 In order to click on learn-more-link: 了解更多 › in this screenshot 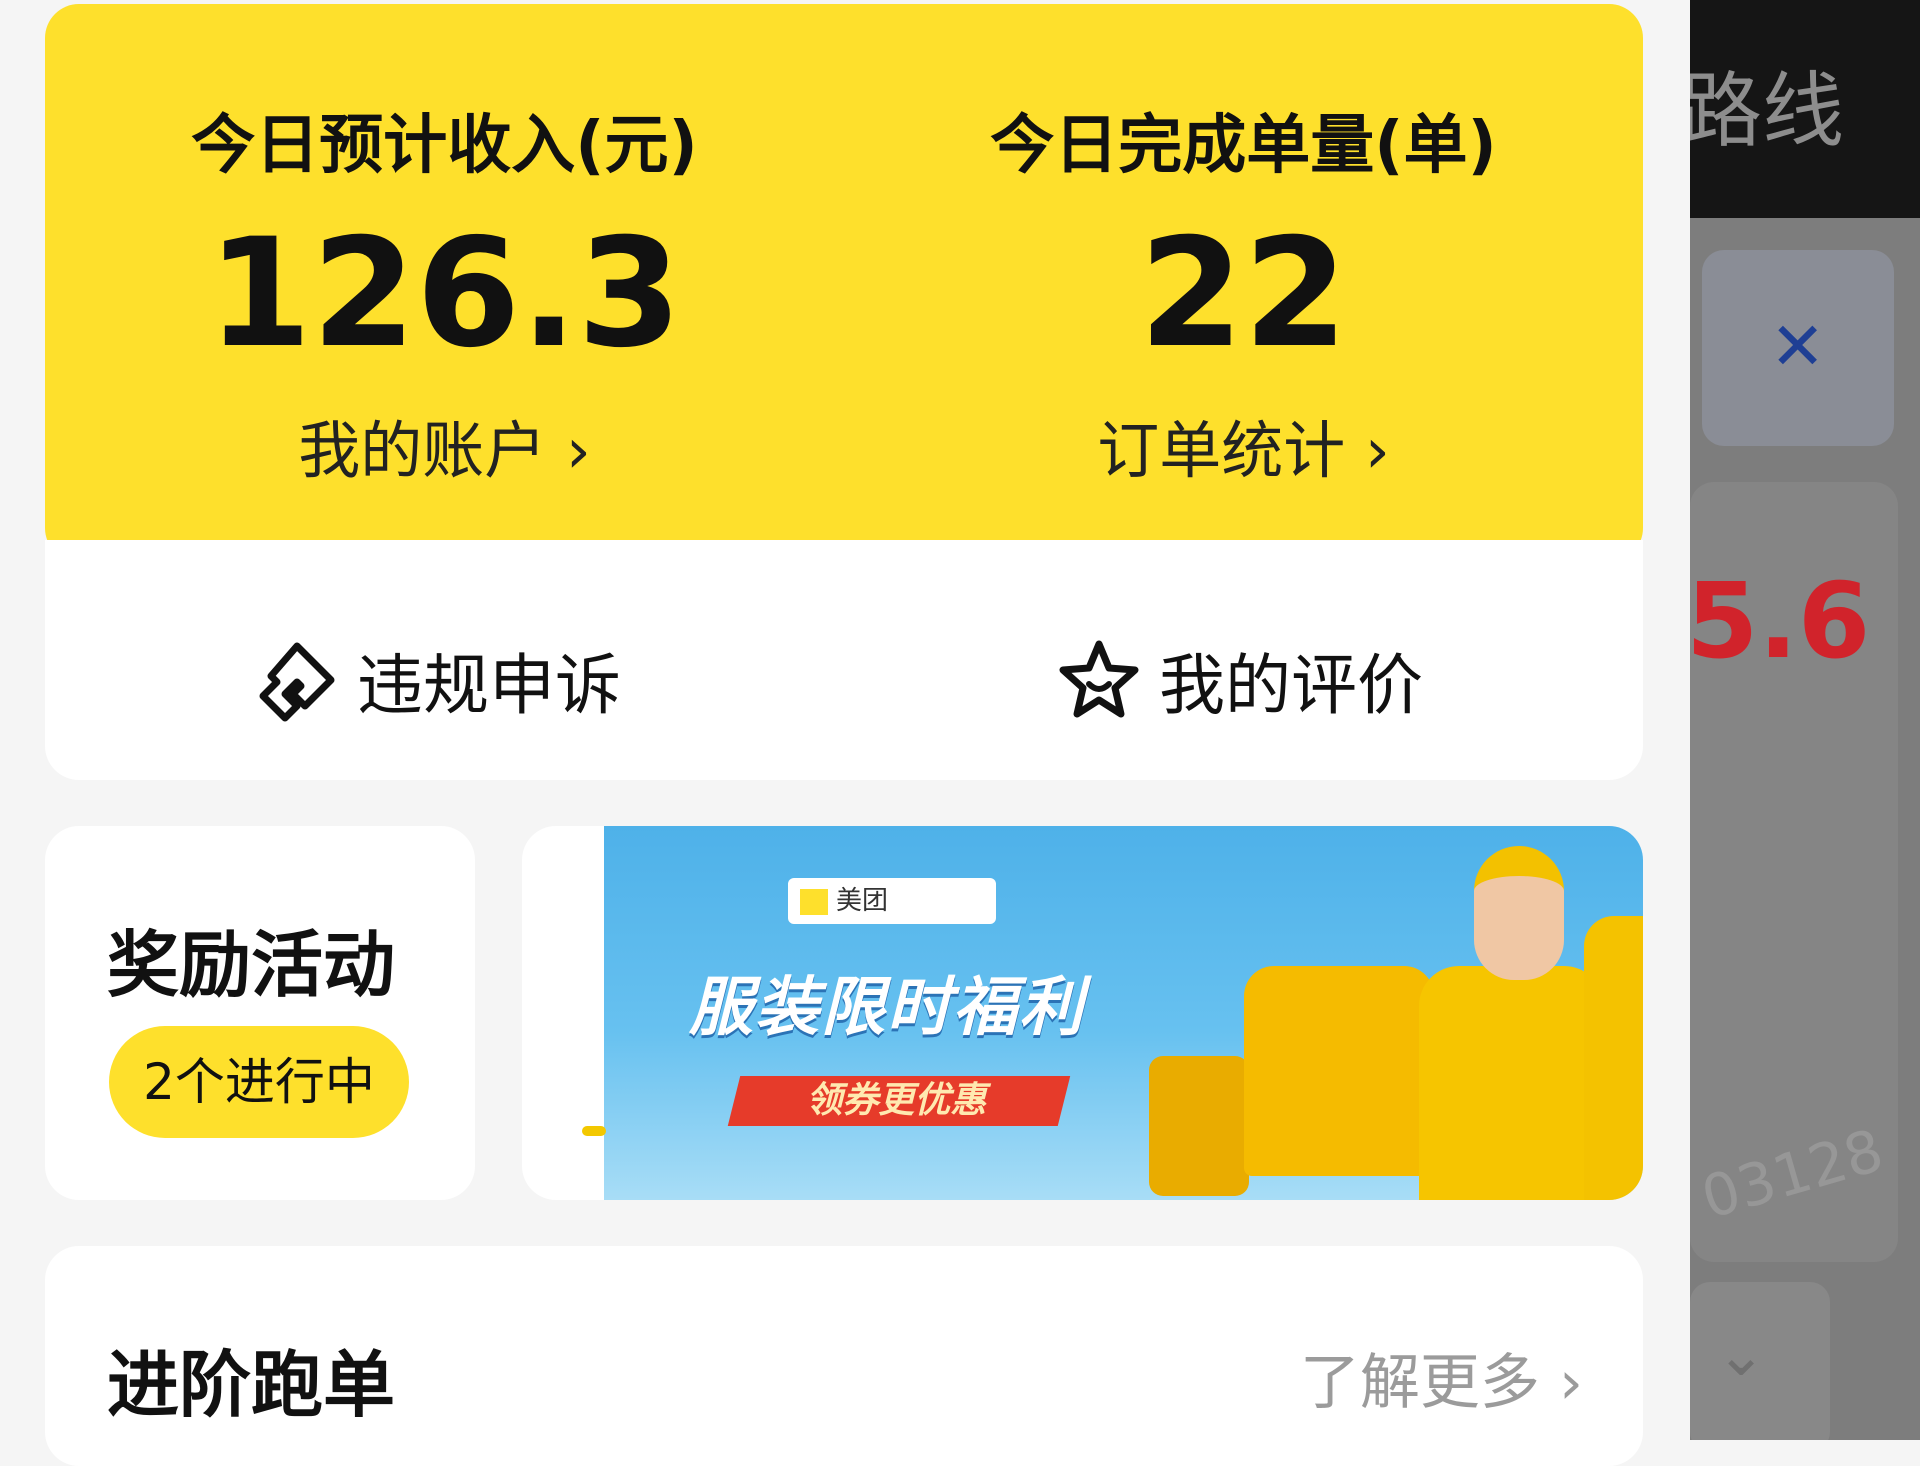, I will do `click(1441, 1377)`.